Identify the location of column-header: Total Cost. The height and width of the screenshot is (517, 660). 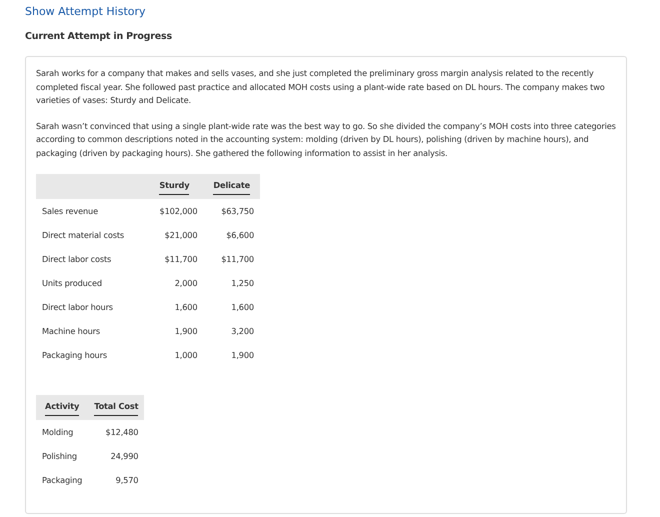
(116, 408).